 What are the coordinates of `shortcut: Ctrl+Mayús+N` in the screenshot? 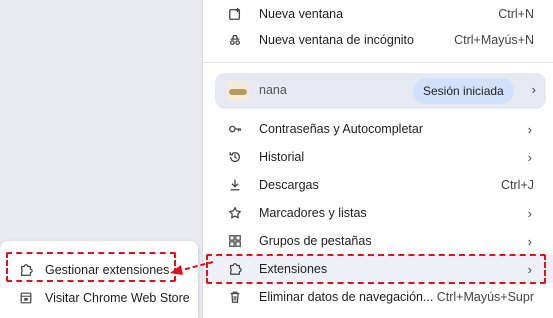 It's located at (494, 40).